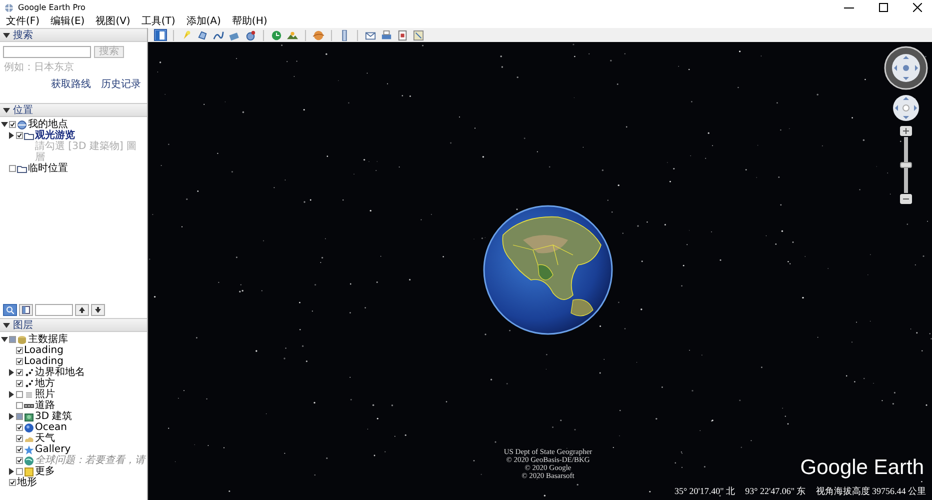 The width and height of the screenshot is (932, 500). What do you see at coordinates (48, 168) in the screenshot?
I see `tree-item-label: 临时位置` at bounding box center [48, 168].